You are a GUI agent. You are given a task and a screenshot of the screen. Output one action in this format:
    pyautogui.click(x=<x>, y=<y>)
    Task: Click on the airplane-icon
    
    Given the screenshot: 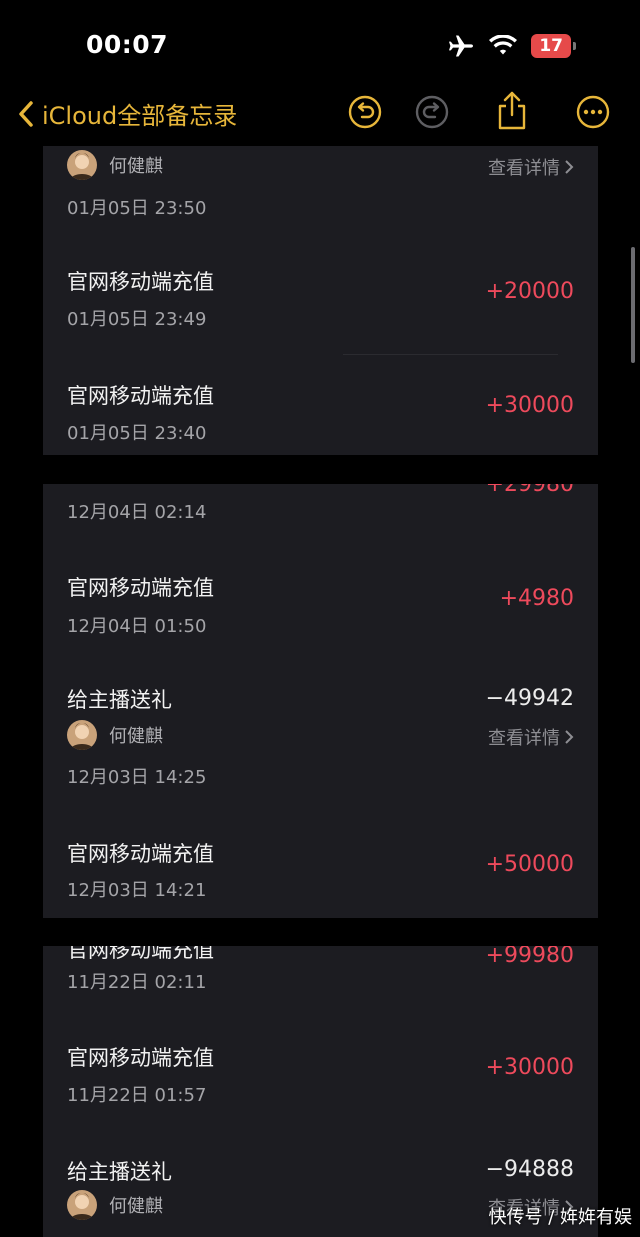 What is the action you would take?
    pyautogui.click(x=461, y=46)
    